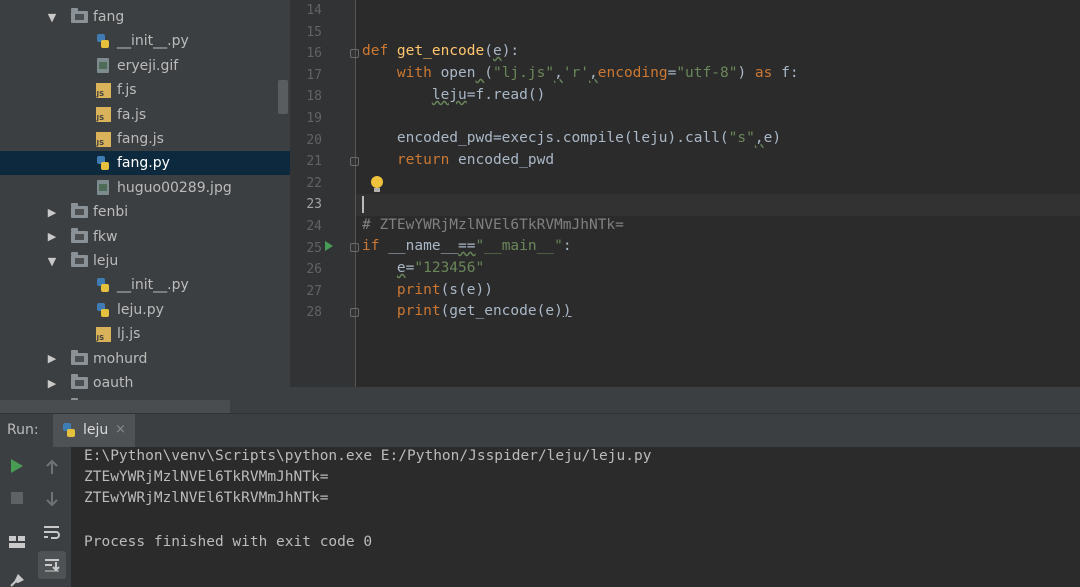 The image size is (1080, 587). Describe the element at coordinates (377, 184) in the screenshot. I see `intention-bulb-icon` at that location.